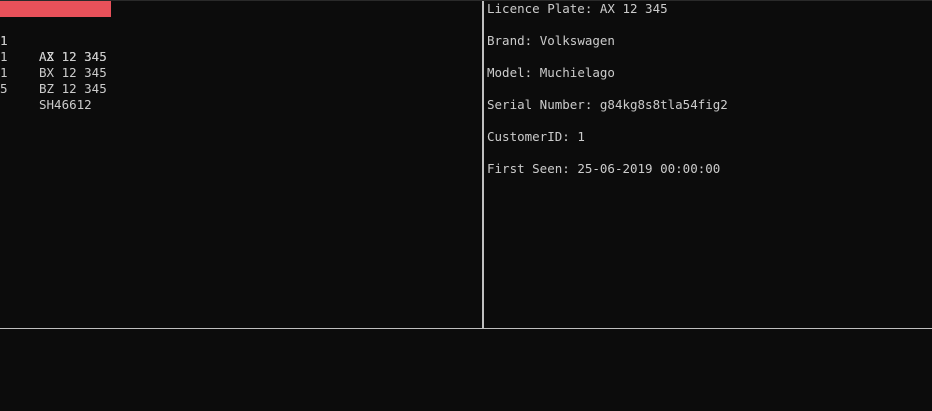  I want to click on vehicle-list-row: 5 SH46612, so click(241, 88).